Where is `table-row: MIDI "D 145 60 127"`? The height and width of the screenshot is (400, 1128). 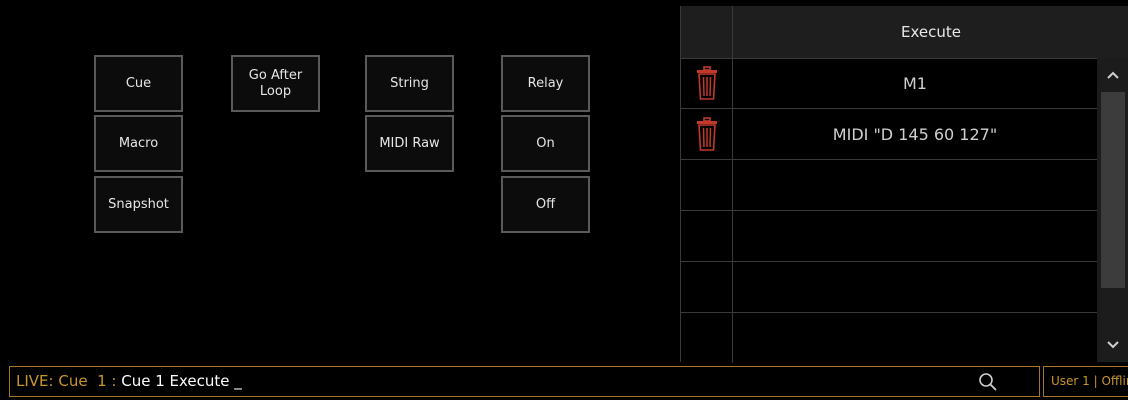 table-row: MIDI "D 145 60 127" is located at coordinates (889, 134).